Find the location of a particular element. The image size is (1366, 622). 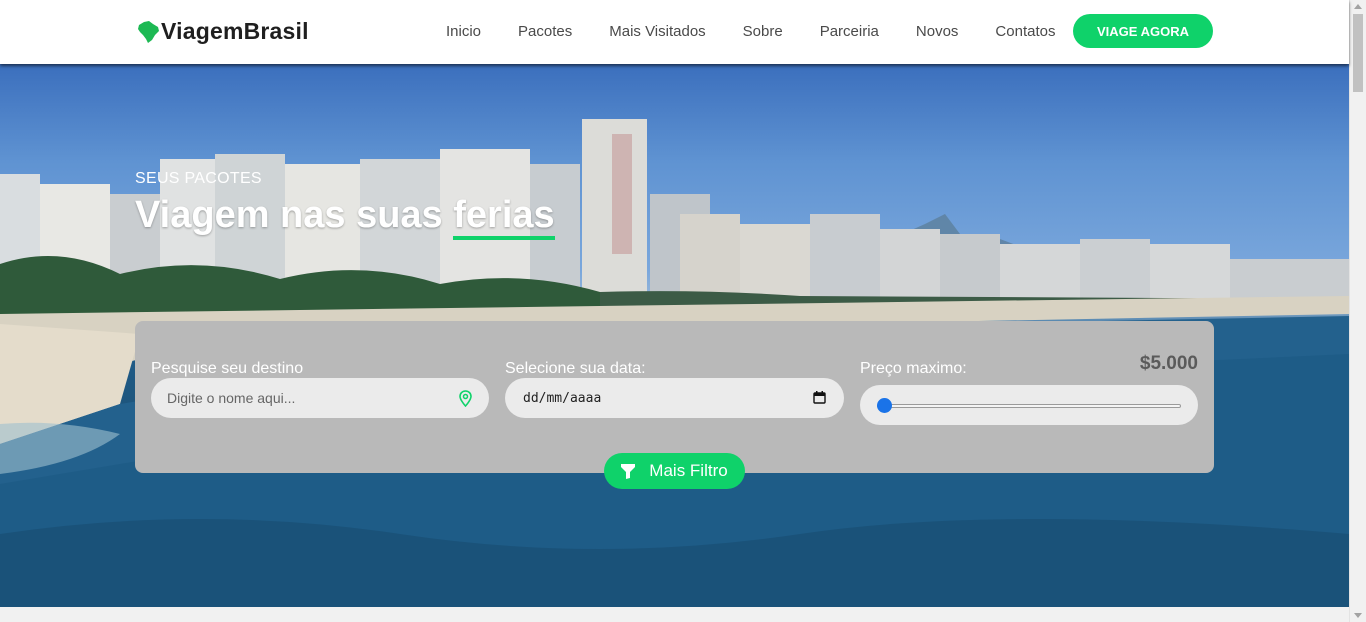

date-input-value: dd/mm/aaaa is located at coordinates (553, 398).